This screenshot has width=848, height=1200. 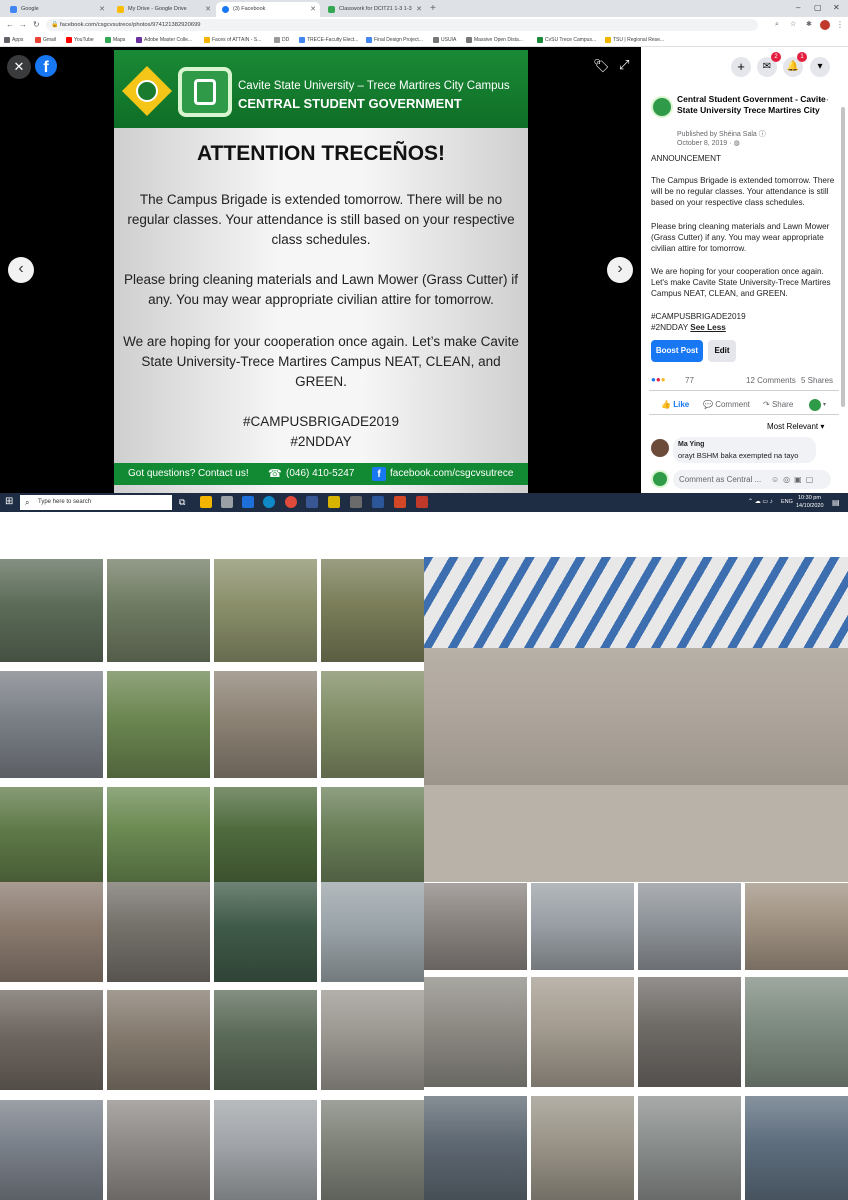 I want to click on bookmark-item: USUIA, so click(x=444, y=40).